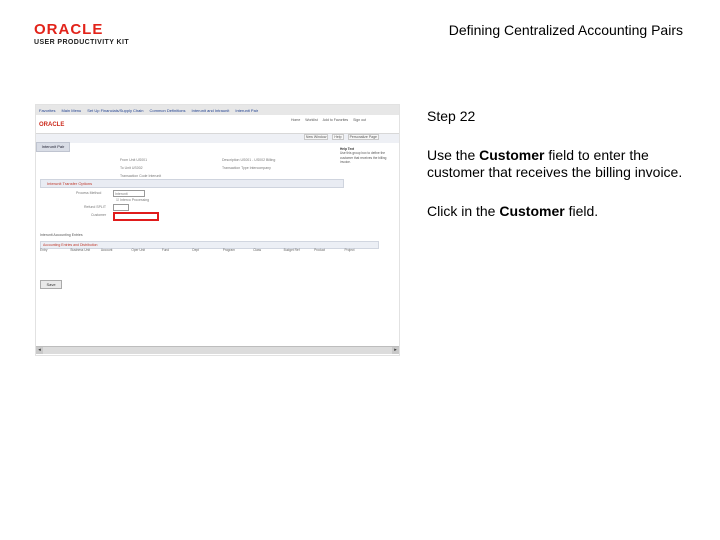  What do you see at coordinates (165, 250) in the screenshot?
I see `grid-column: Fund` at bounding box center [165, 250].